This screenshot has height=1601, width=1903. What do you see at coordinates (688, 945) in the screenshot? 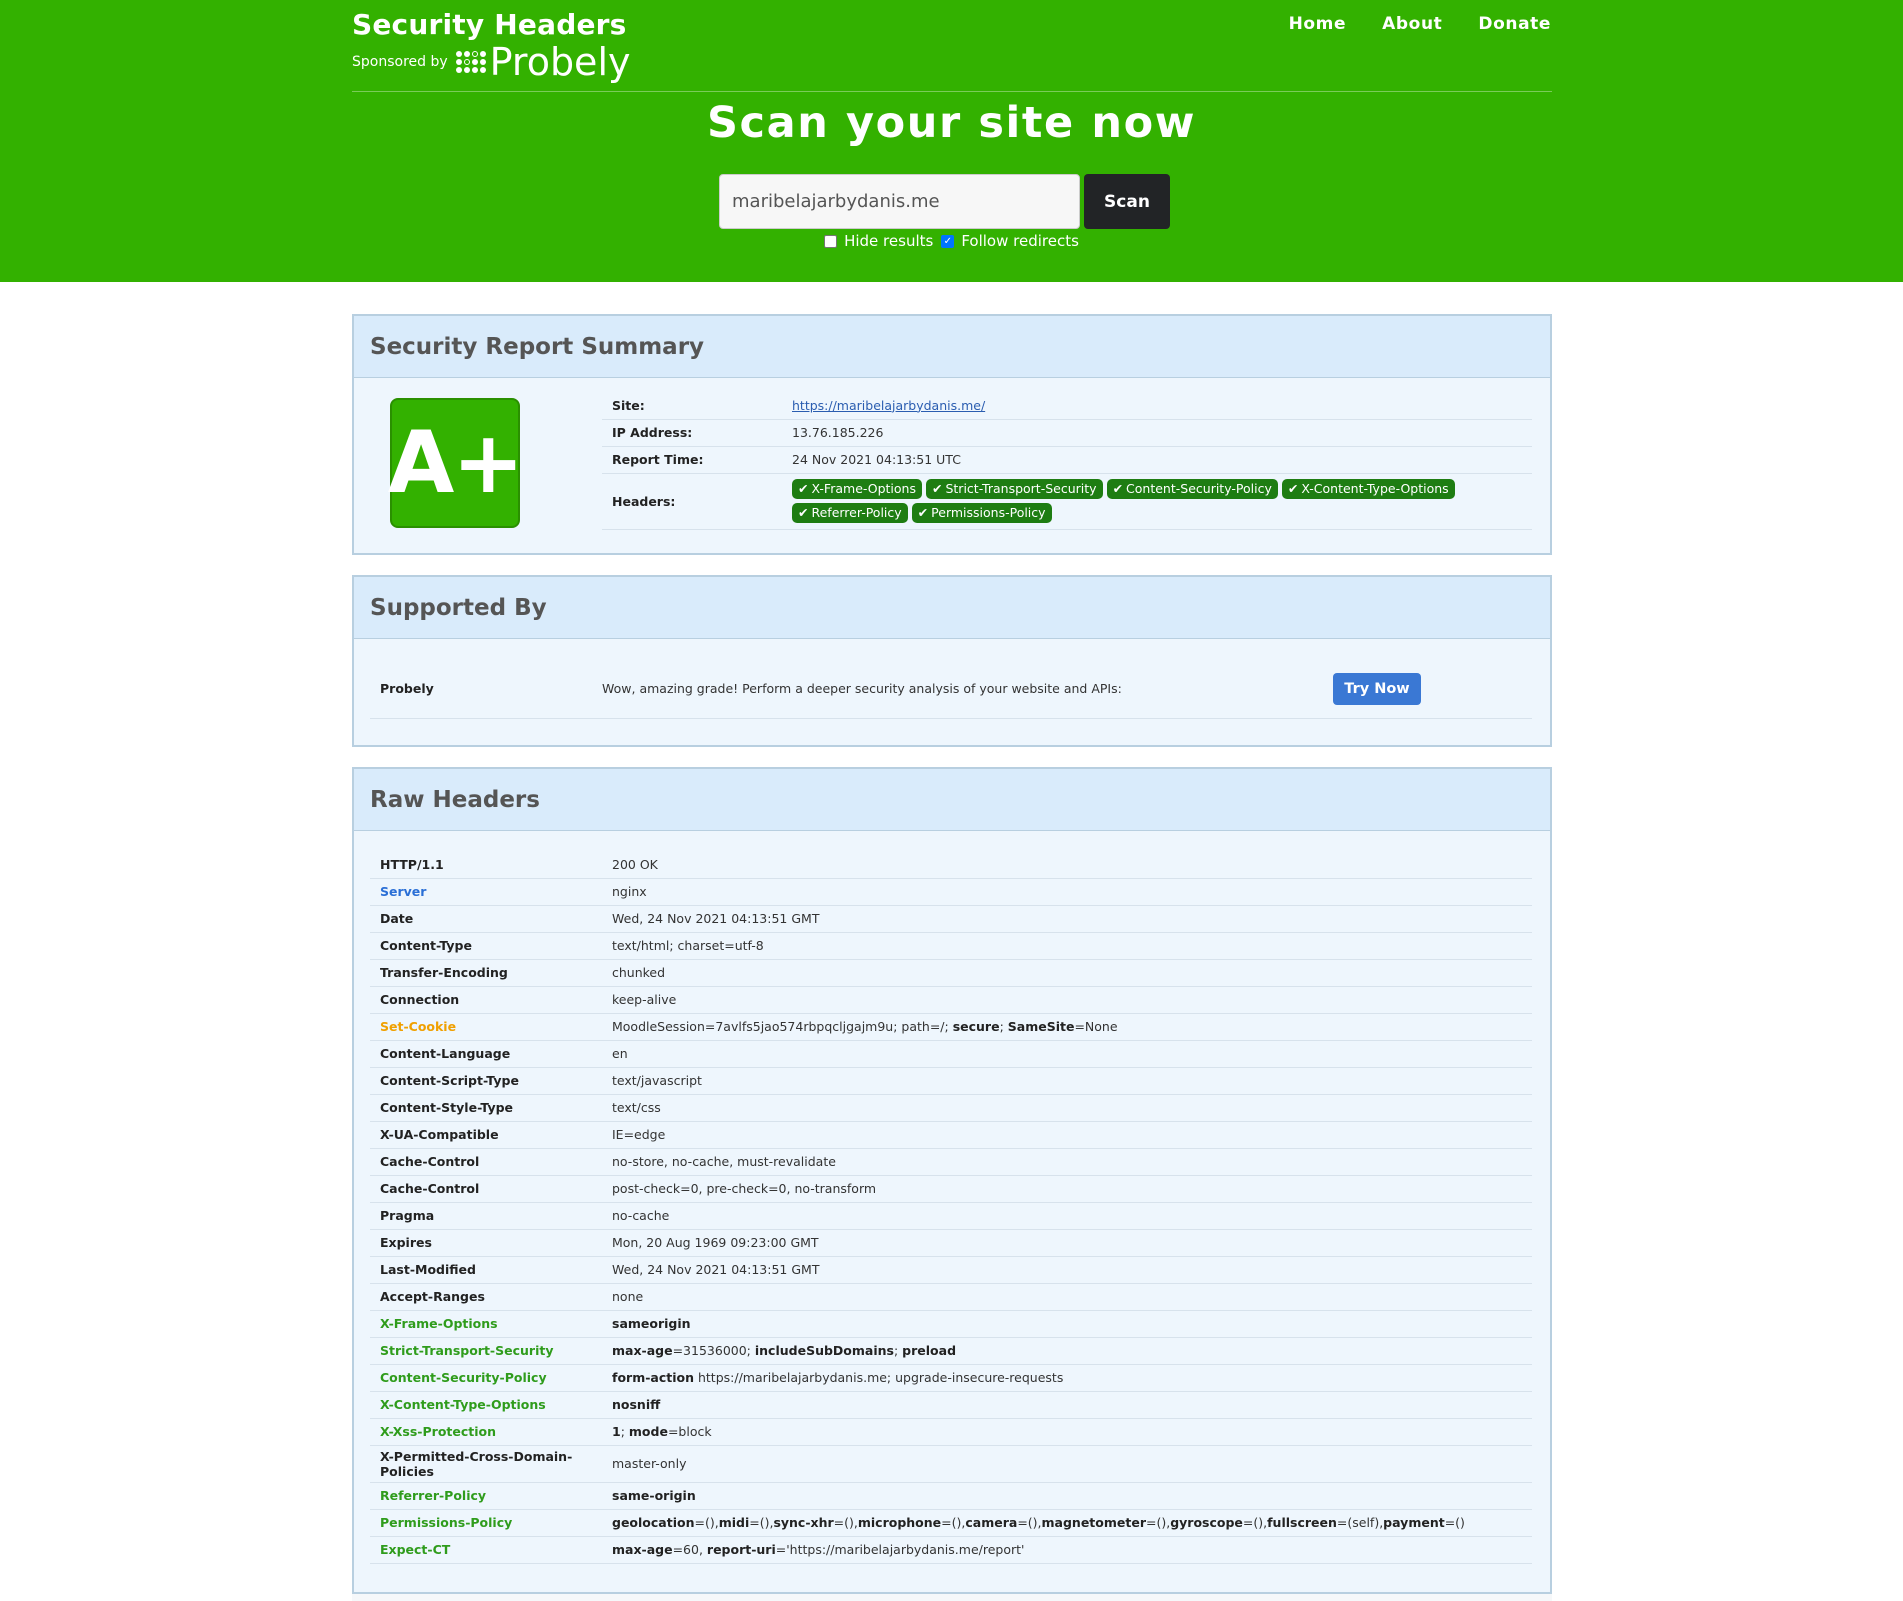
I see `value-text: text/html; charset=utf-8` at bounding box center [688, 945].